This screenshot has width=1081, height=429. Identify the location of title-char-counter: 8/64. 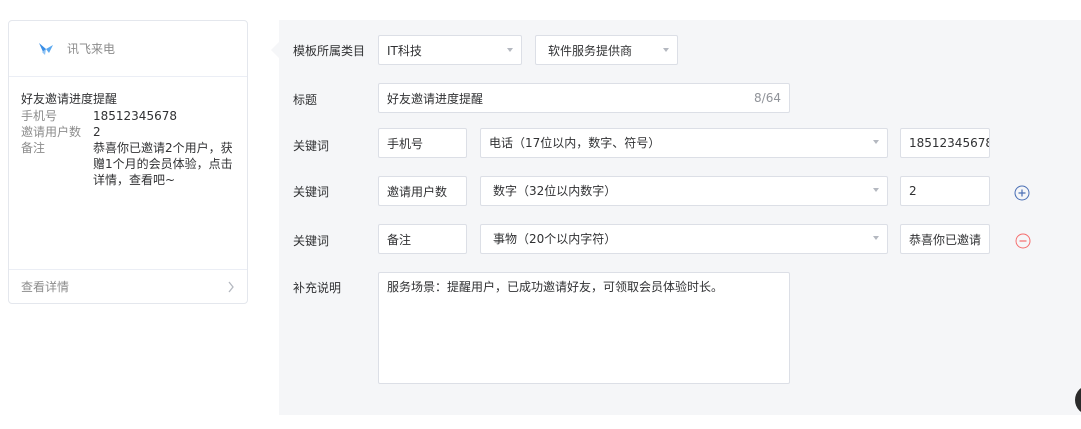
(767, 98).